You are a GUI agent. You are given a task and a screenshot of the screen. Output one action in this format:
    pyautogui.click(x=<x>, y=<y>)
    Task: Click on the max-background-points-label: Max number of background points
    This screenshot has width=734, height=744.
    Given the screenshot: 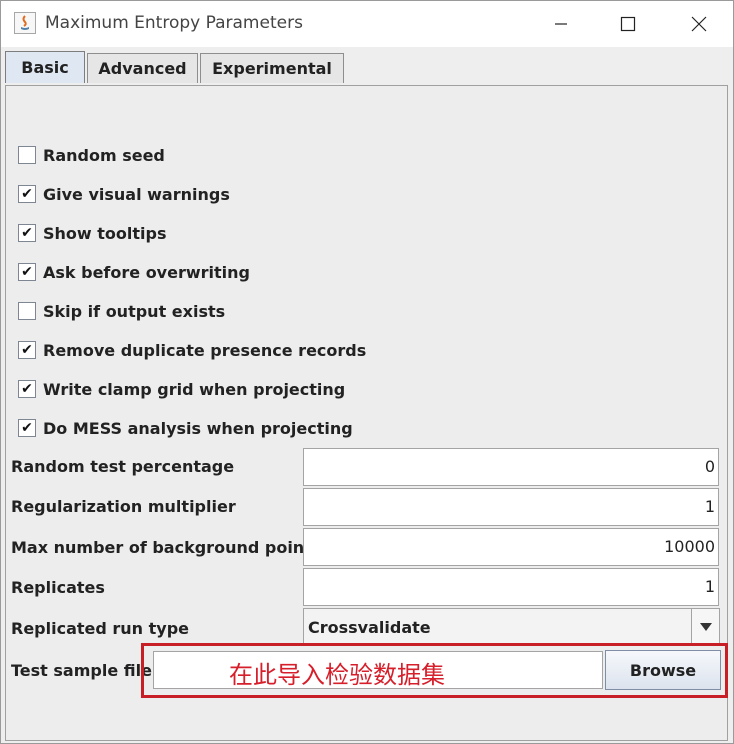 What is the action you would take?
    pyautogui.click(x=166, y=547)
    